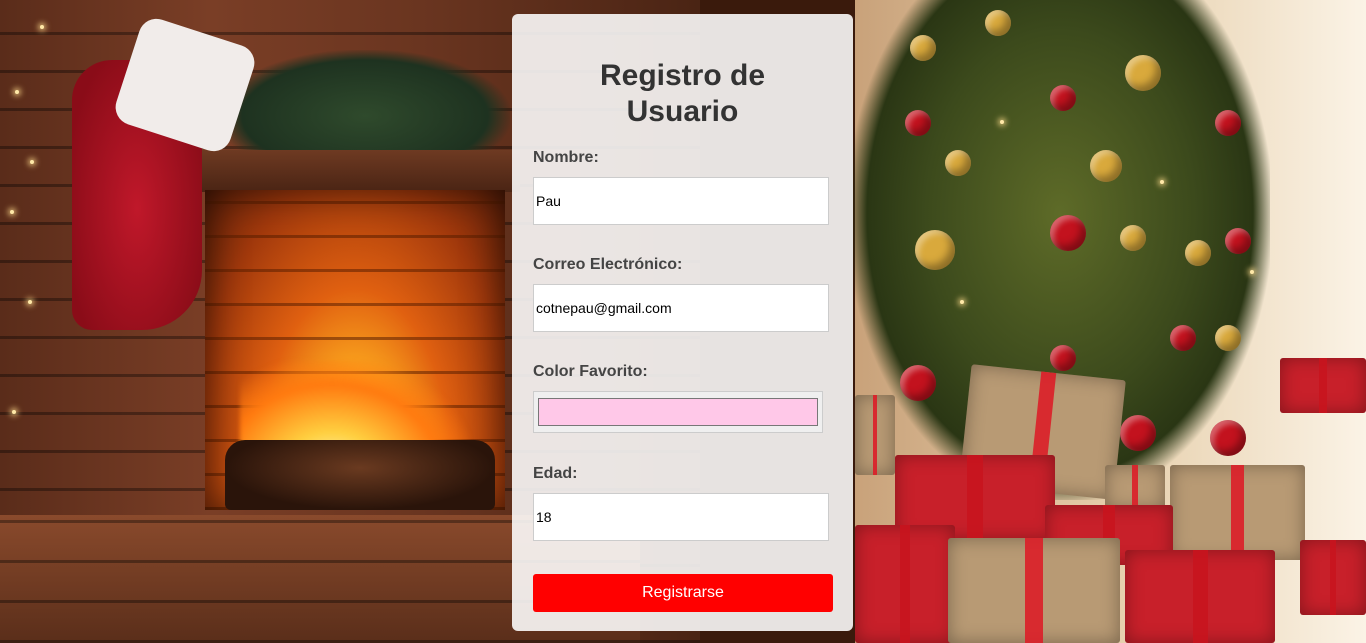  Describe the element at coordinates (681, 517) in the screenshot. I see `age-input` at that location.